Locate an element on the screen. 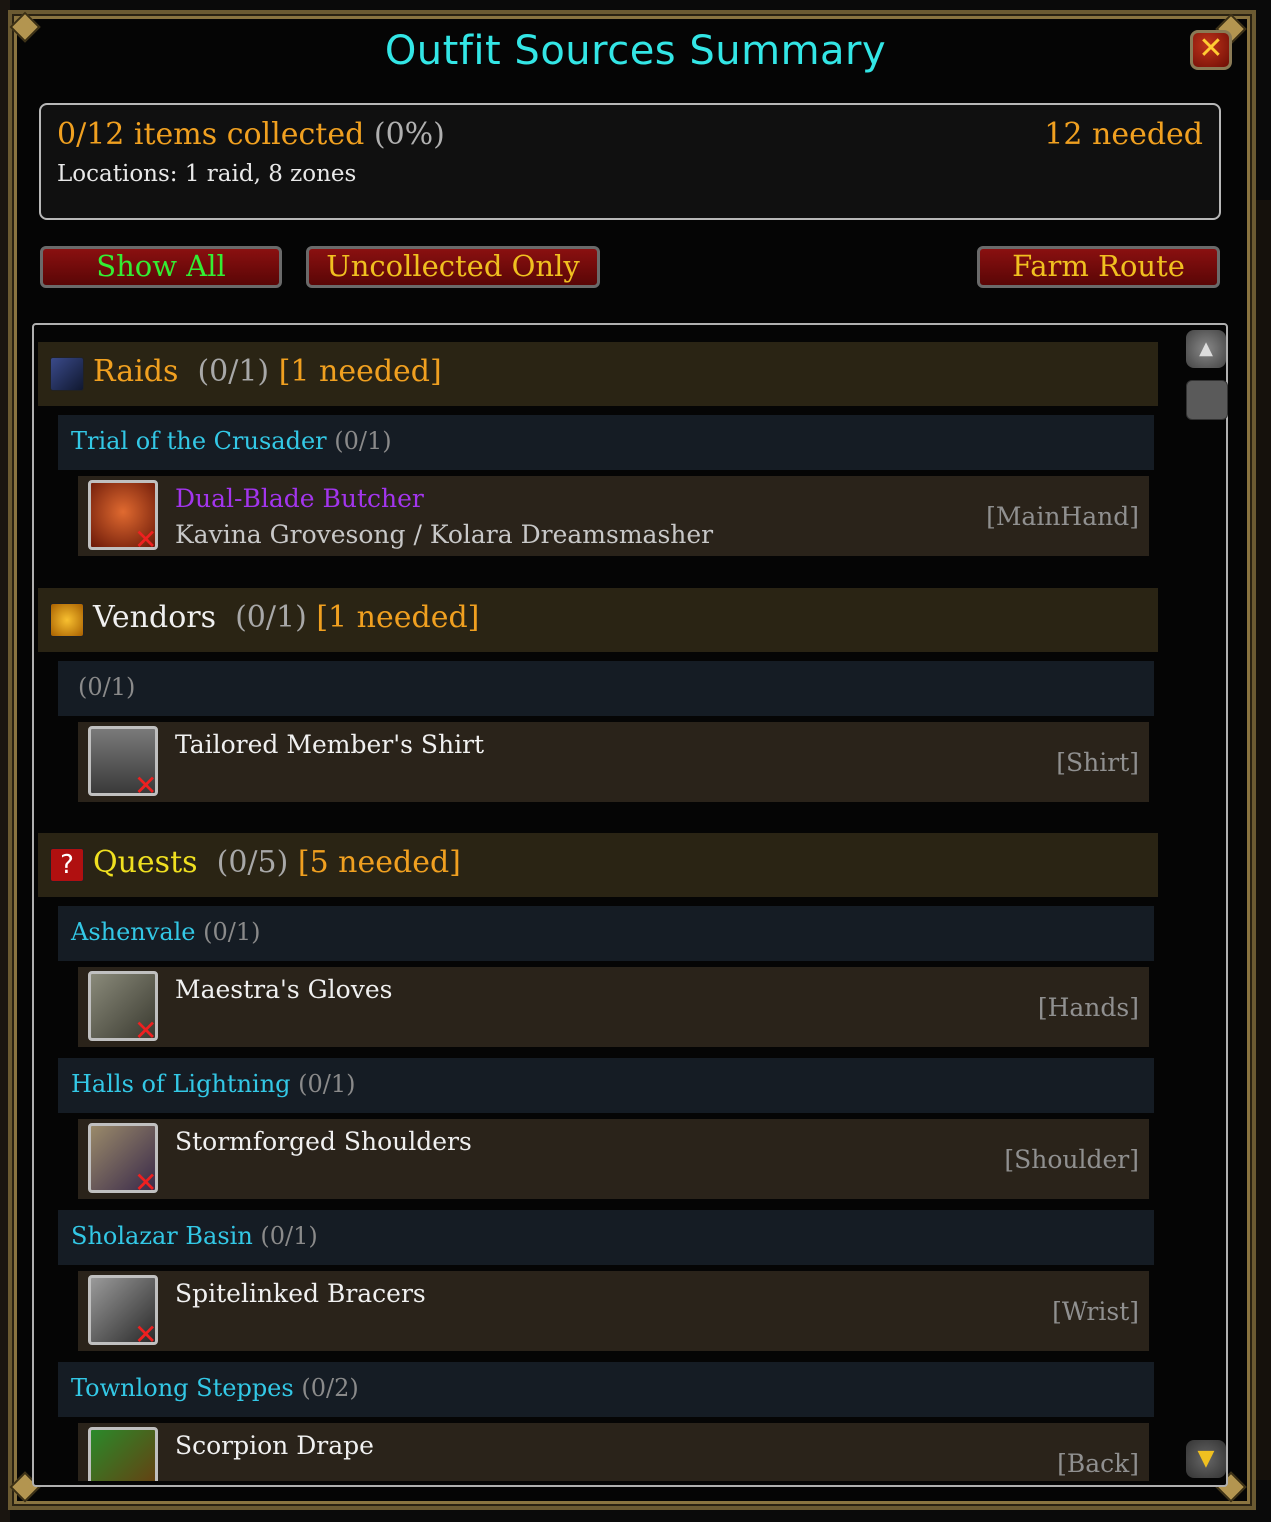 This screenshot has height=1522, width=1271. scrollbar-thumb is located at coordinates (1207, 400).